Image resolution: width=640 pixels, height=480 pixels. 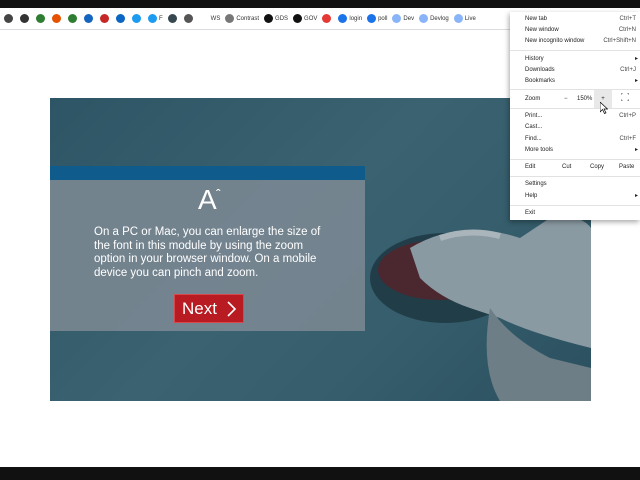 I want to click on bookmark-item: Devlog, so click(x=434, y=18).